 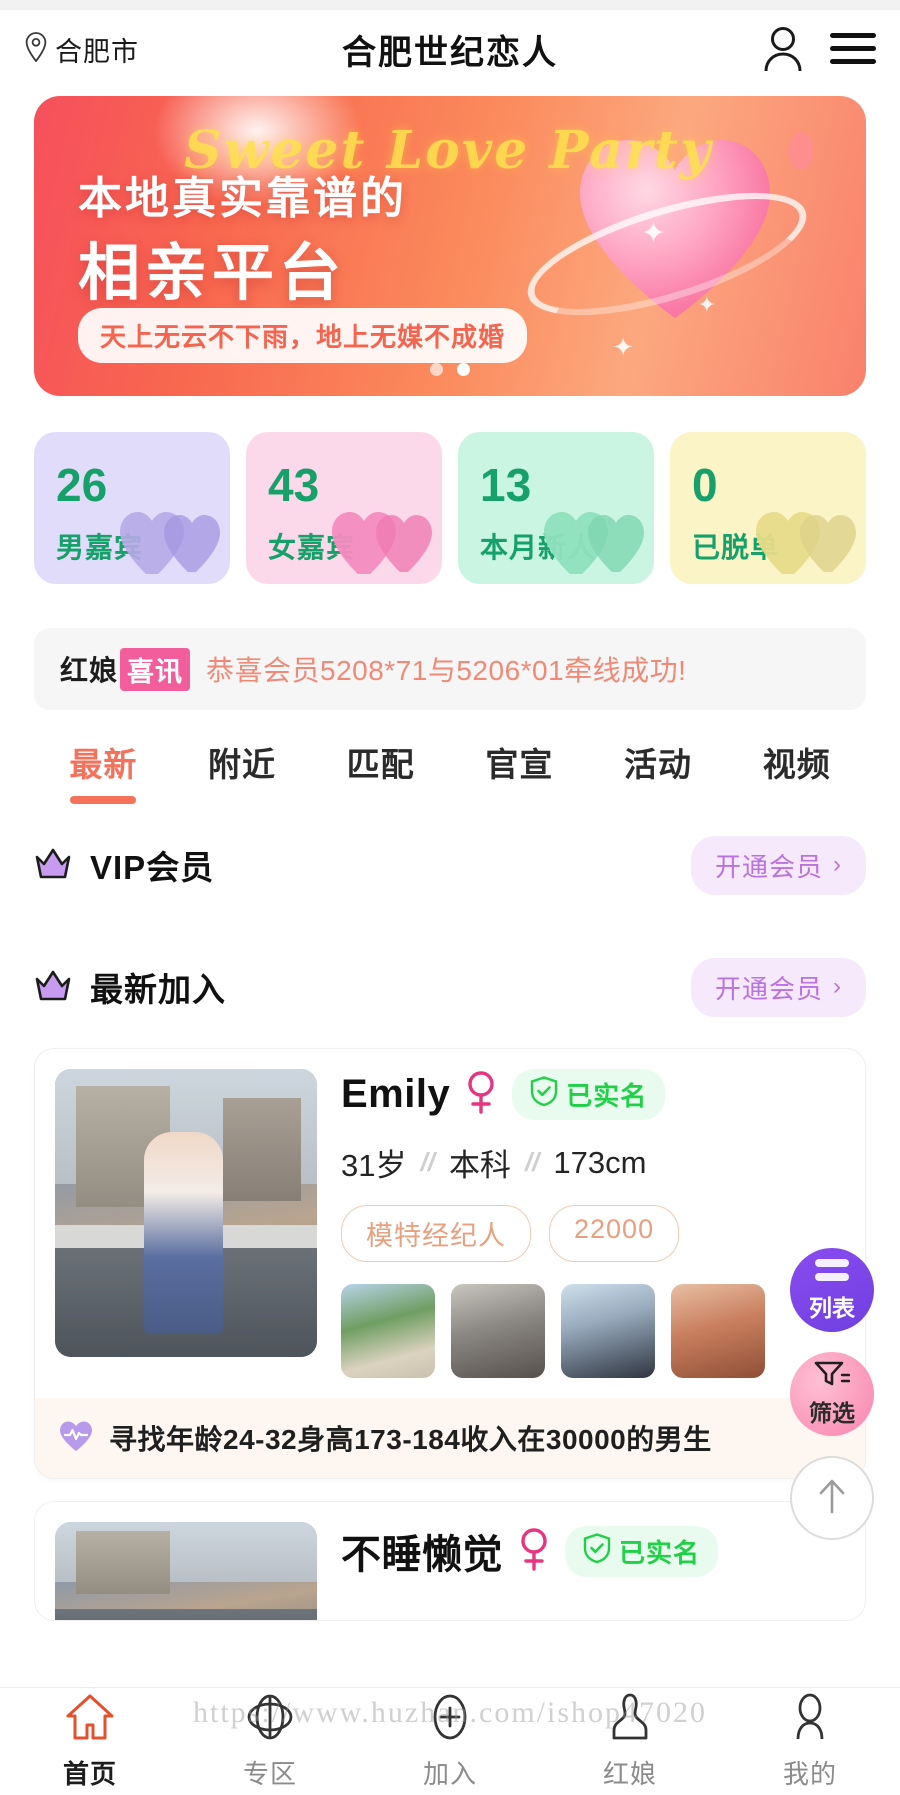 I want to click on profile-tags: 模特经纪人 22000, so click(x=593, y=1233).